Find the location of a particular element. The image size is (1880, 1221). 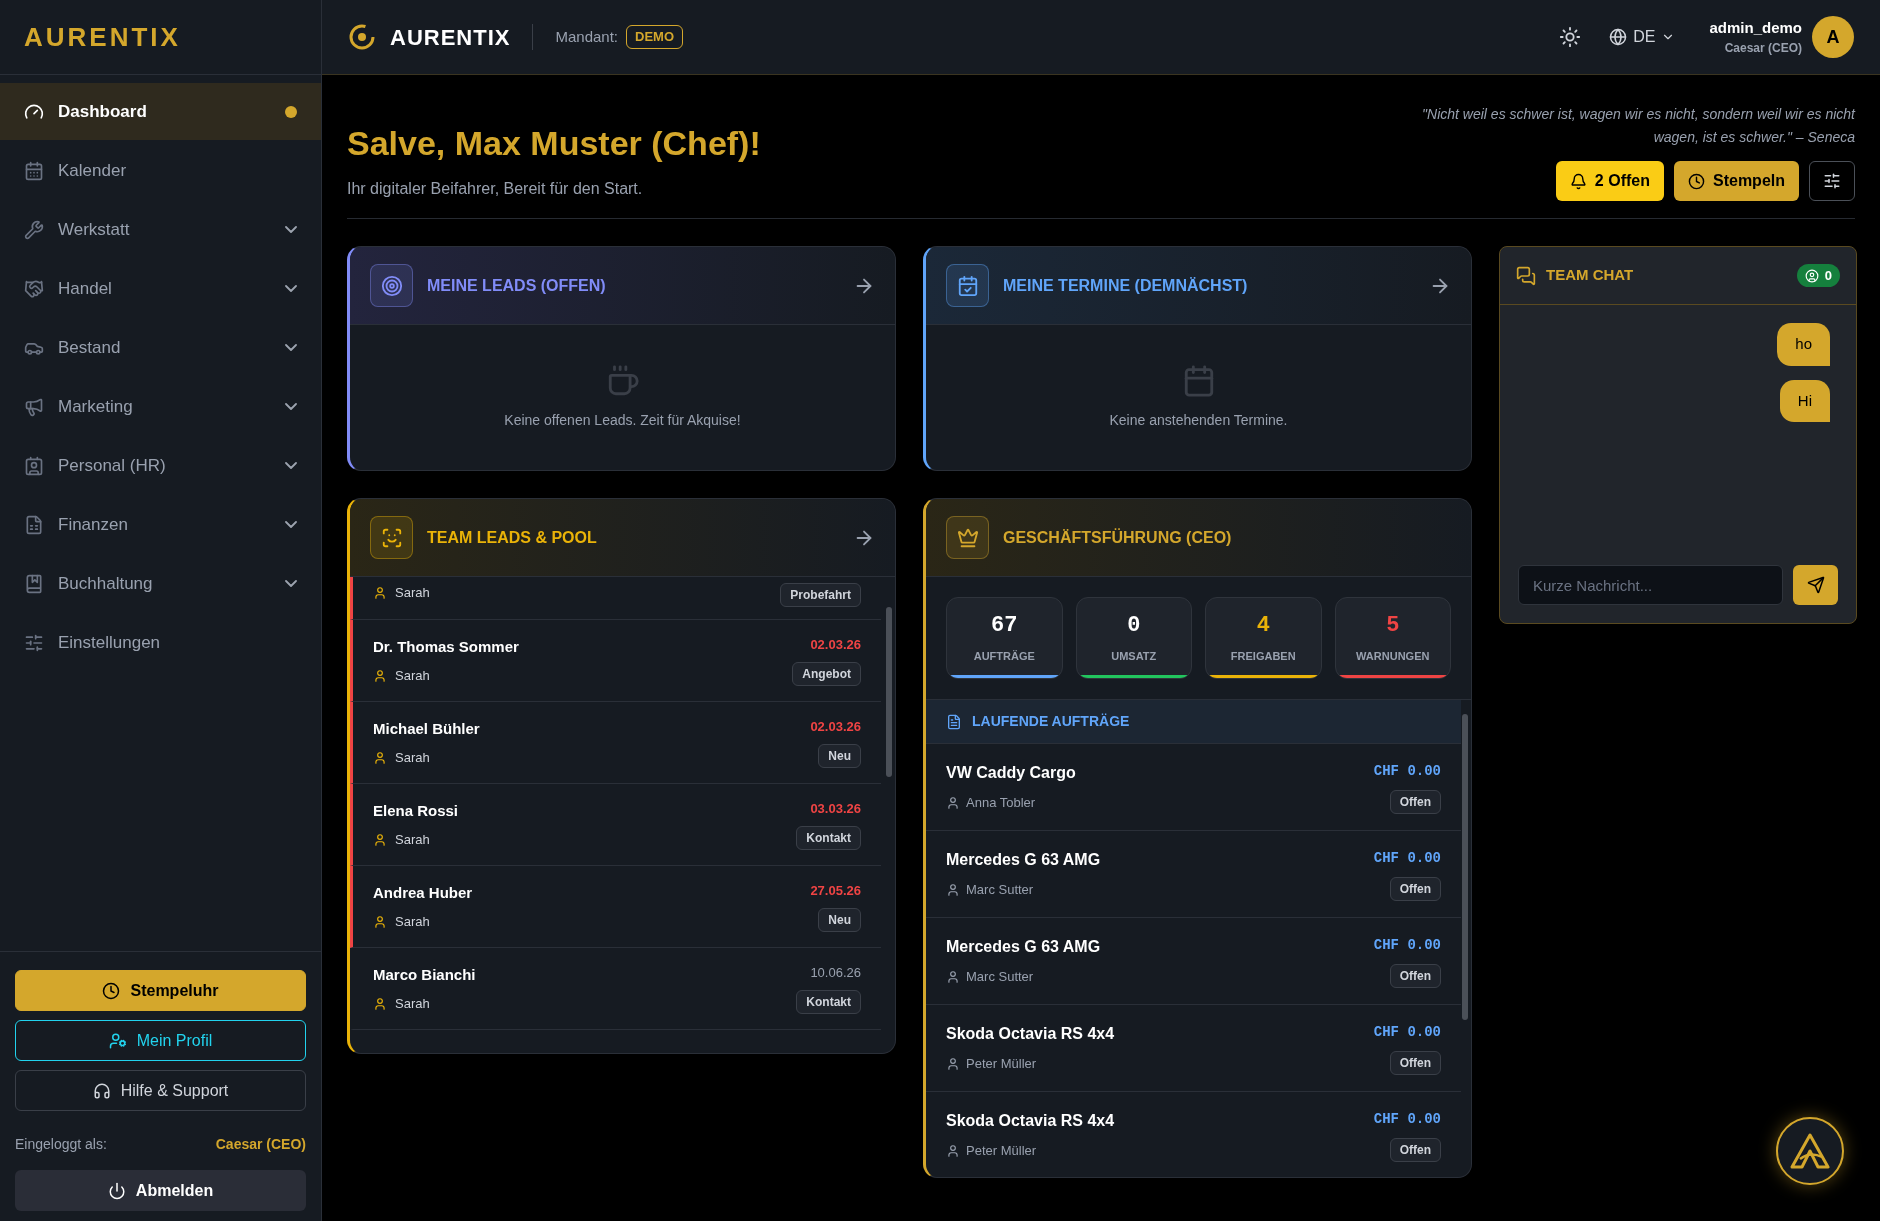

crown-icon is located at coordinates (967, 537).